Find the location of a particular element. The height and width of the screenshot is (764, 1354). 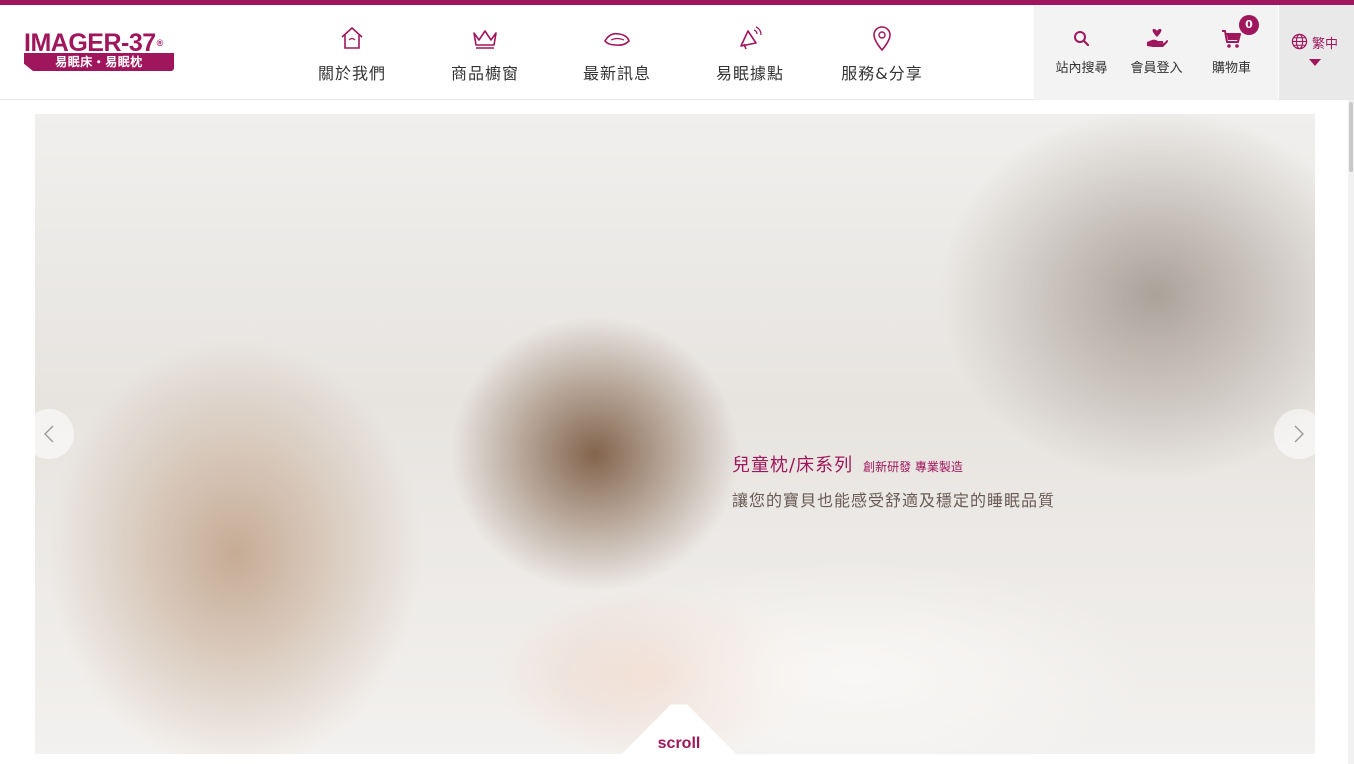

pillow-icon is located at coordinates (617, 39).